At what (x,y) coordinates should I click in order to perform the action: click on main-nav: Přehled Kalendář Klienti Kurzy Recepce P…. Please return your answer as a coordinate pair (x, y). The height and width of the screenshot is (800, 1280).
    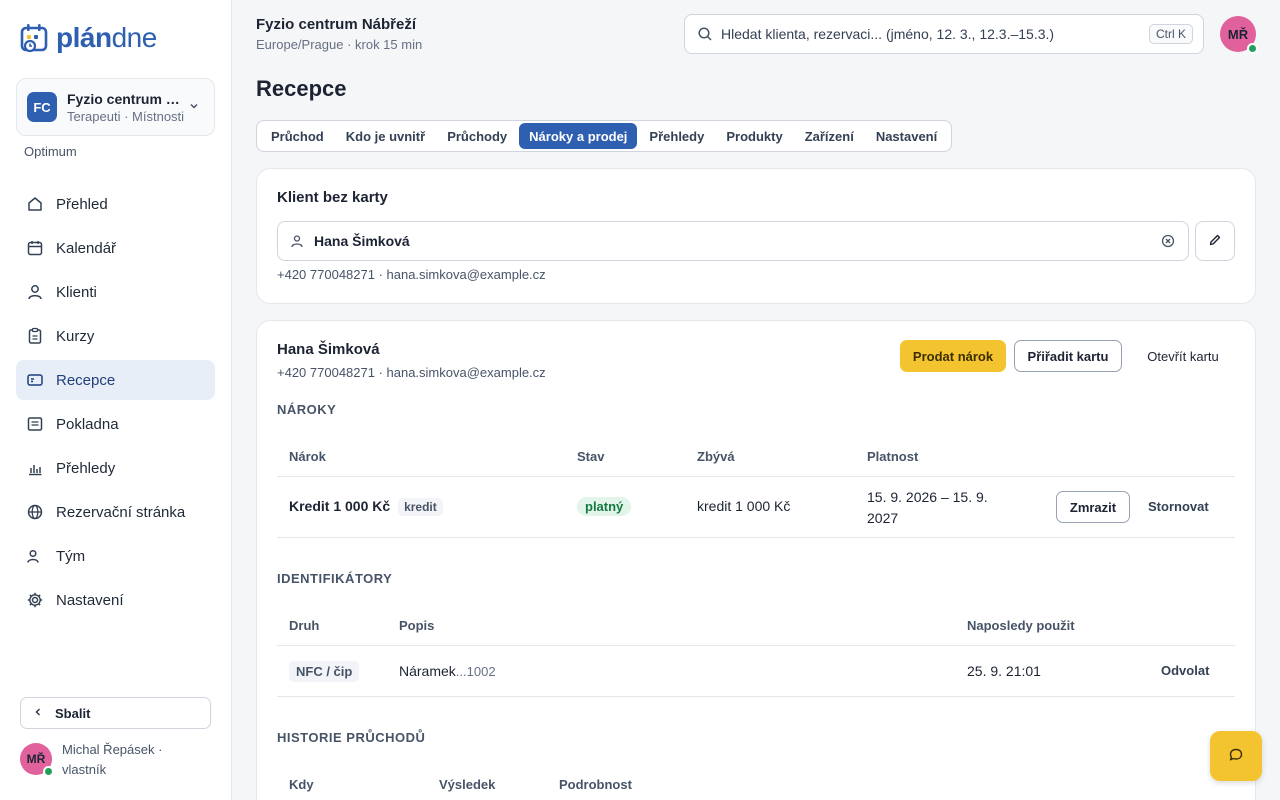
    Looking at the image, I should click on (115, 404).